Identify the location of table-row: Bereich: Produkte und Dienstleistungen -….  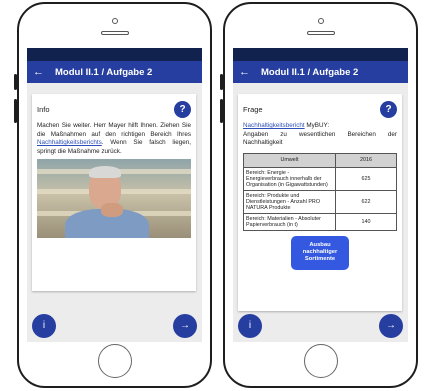
(320, 201).